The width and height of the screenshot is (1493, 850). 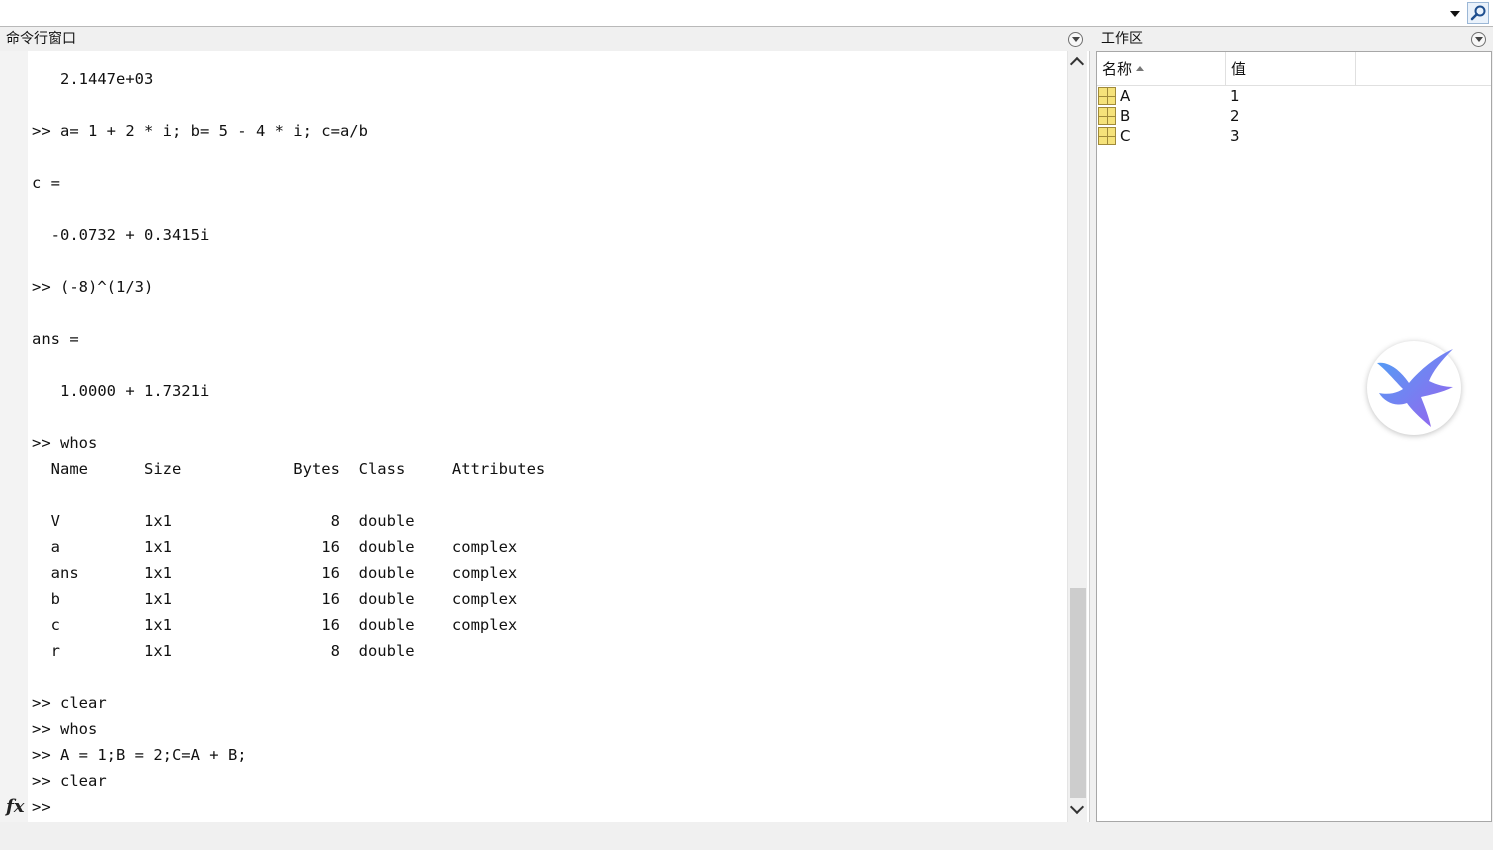 What do you see at coordinates (46, 183) in the screenshot?
I see `output-line: c =` at bounding box center [46, 183].